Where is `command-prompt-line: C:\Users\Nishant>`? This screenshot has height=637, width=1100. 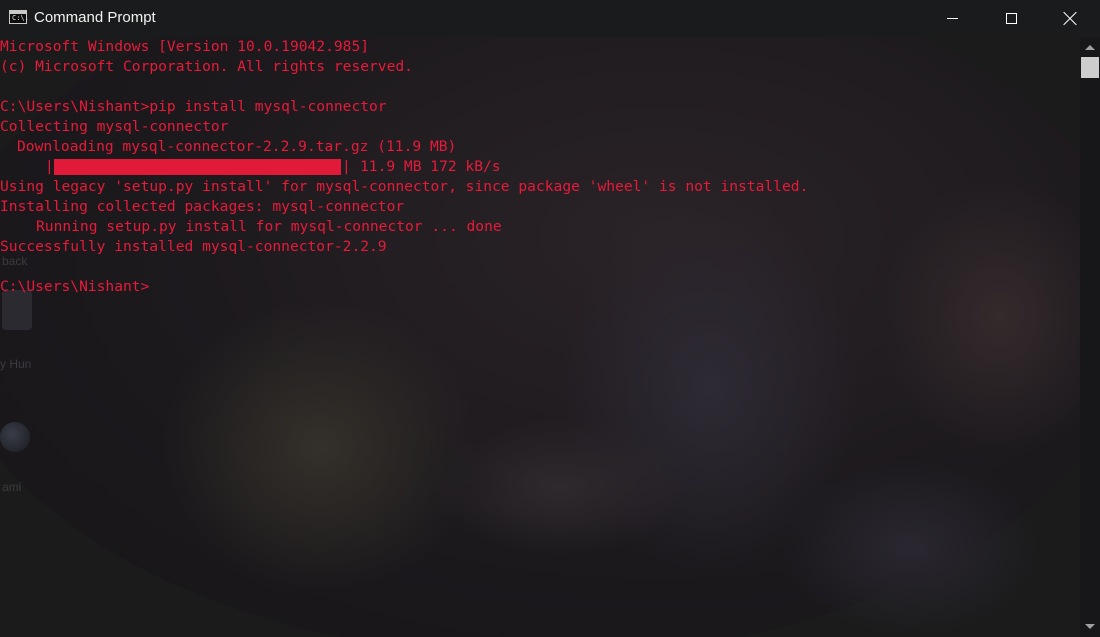
command-prompt-line: C:\Users\Nishant> is located at coordinates (540, 287).